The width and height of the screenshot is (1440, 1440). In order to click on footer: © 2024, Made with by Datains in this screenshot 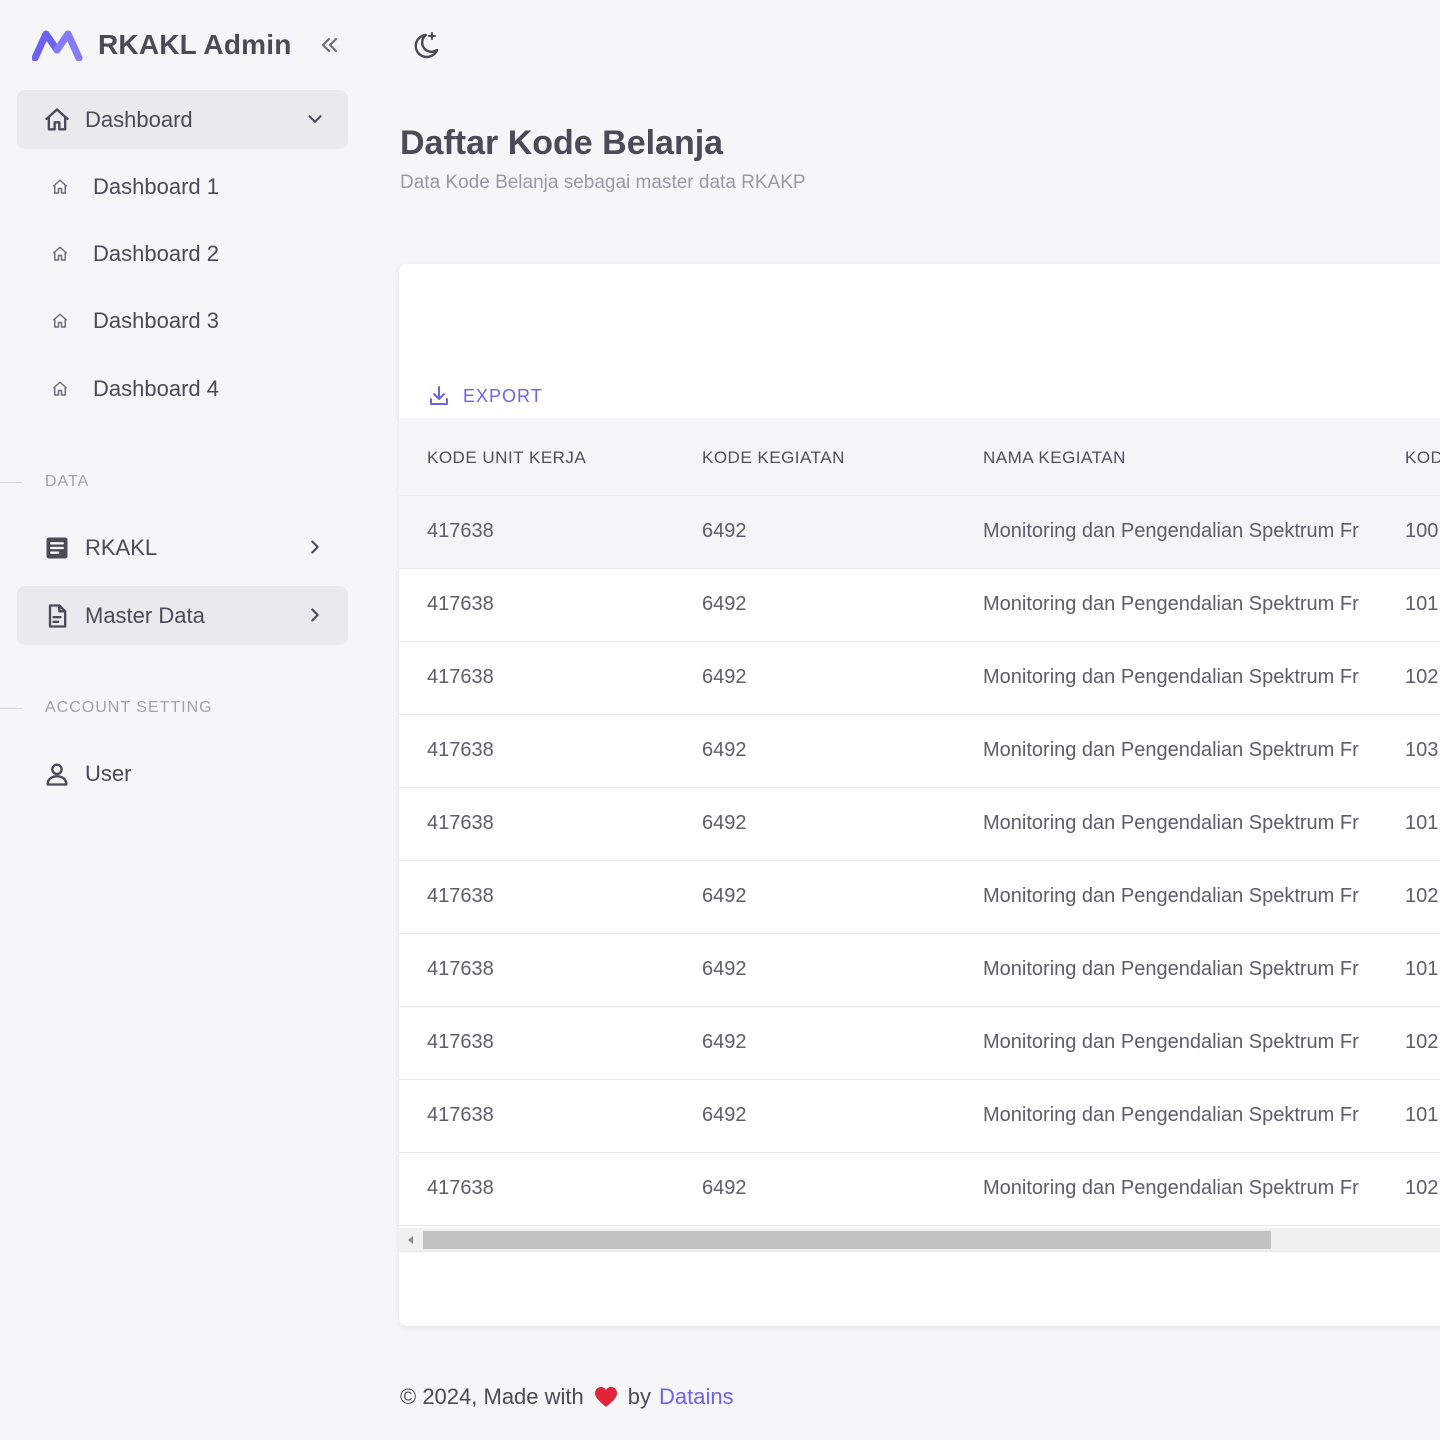, I will do `click(567, 1397)`.